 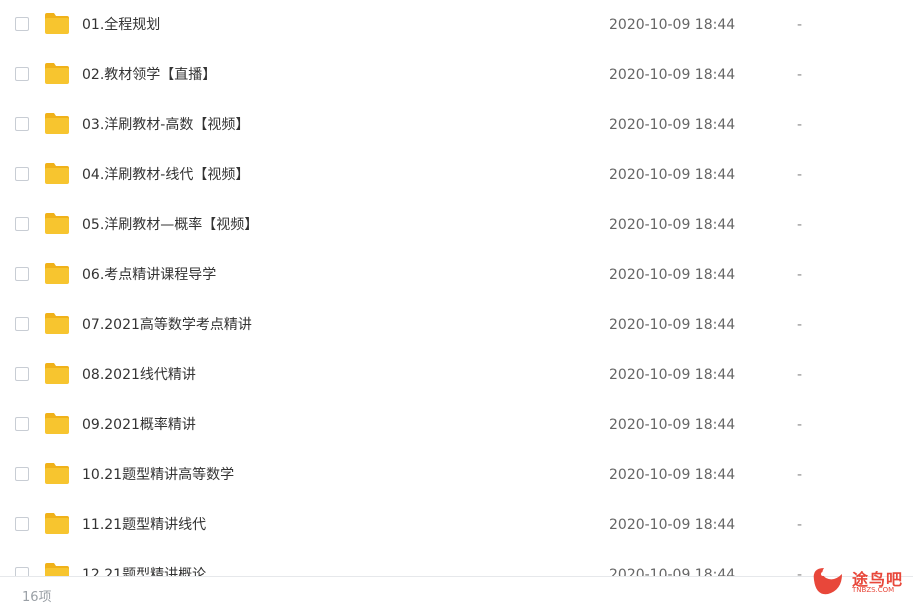 What do you see at coordinates (167, 325) in the screenshot?
I see `file-name: 07.2021高等数学考点精讲` at bounding box center [167, 325].